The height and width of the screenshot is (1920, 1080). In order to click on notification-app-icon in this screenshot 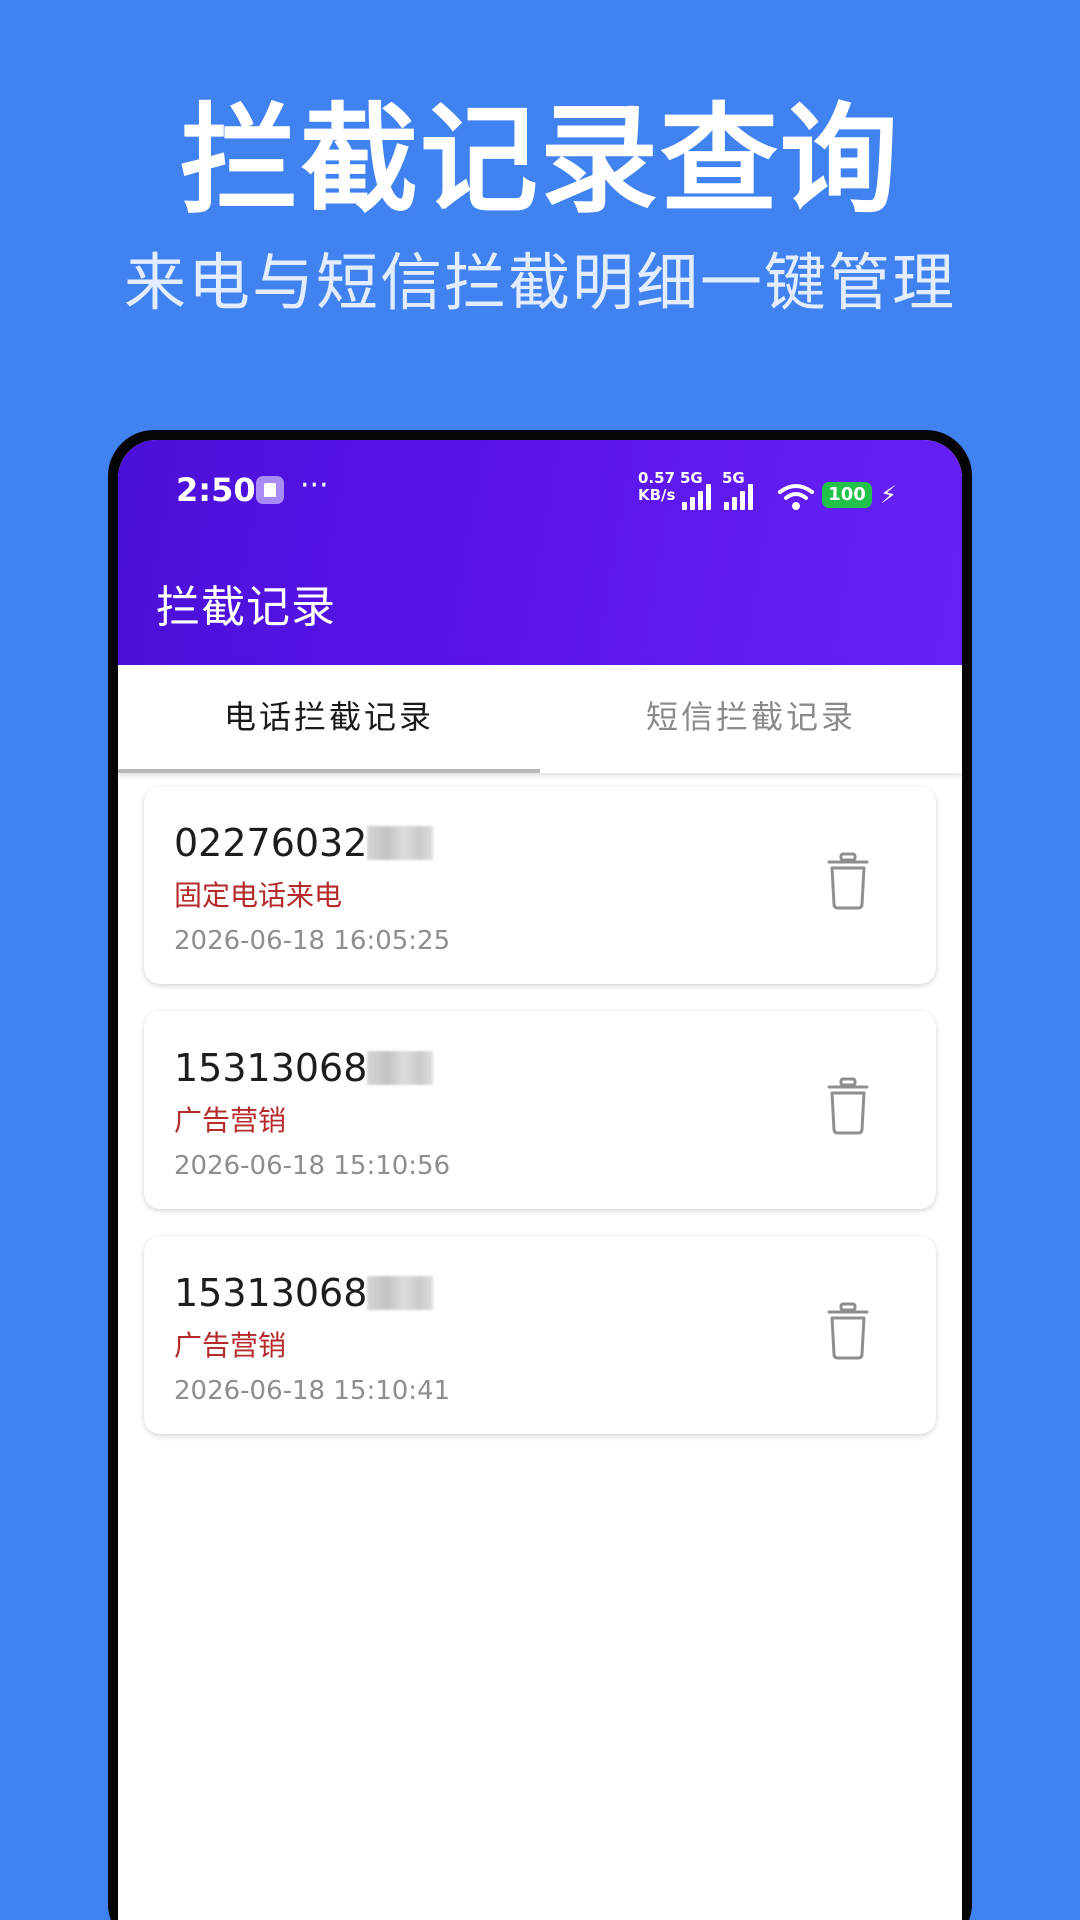, I will do `click(270, 490)`.